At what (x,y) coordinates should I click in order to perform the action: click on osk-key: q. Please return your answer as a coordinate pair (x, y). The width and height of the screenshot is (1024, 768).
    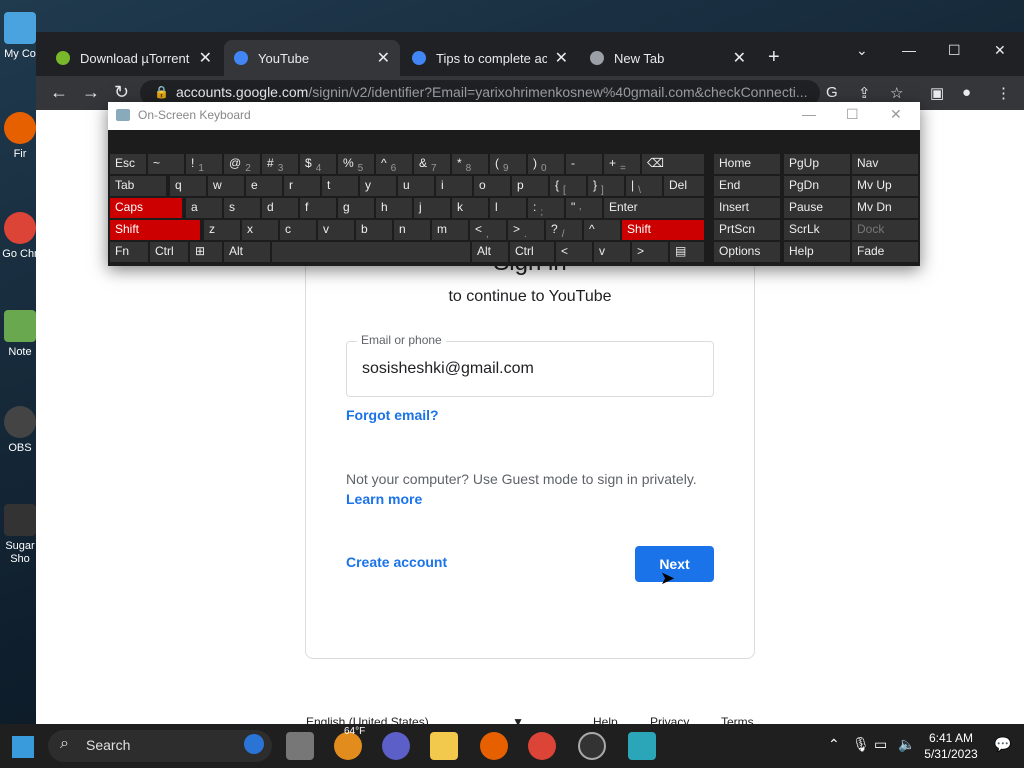
    Looking at the image, I should click on (188, 186).